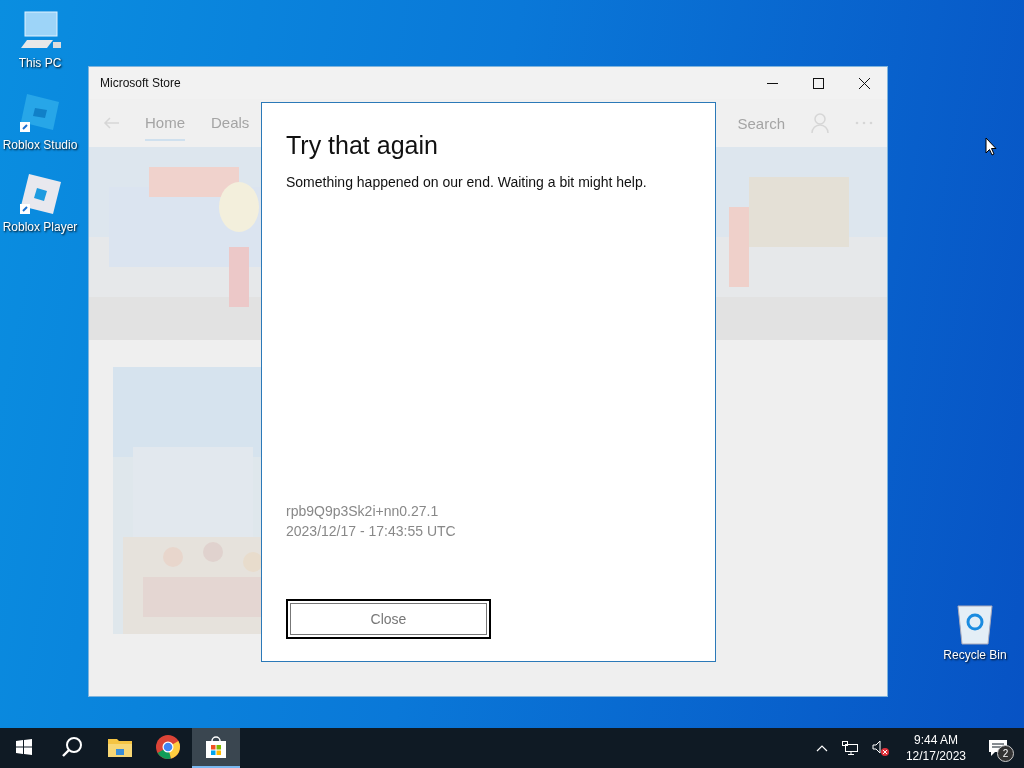  I want to click on minimize-icon, so click(772, 83).